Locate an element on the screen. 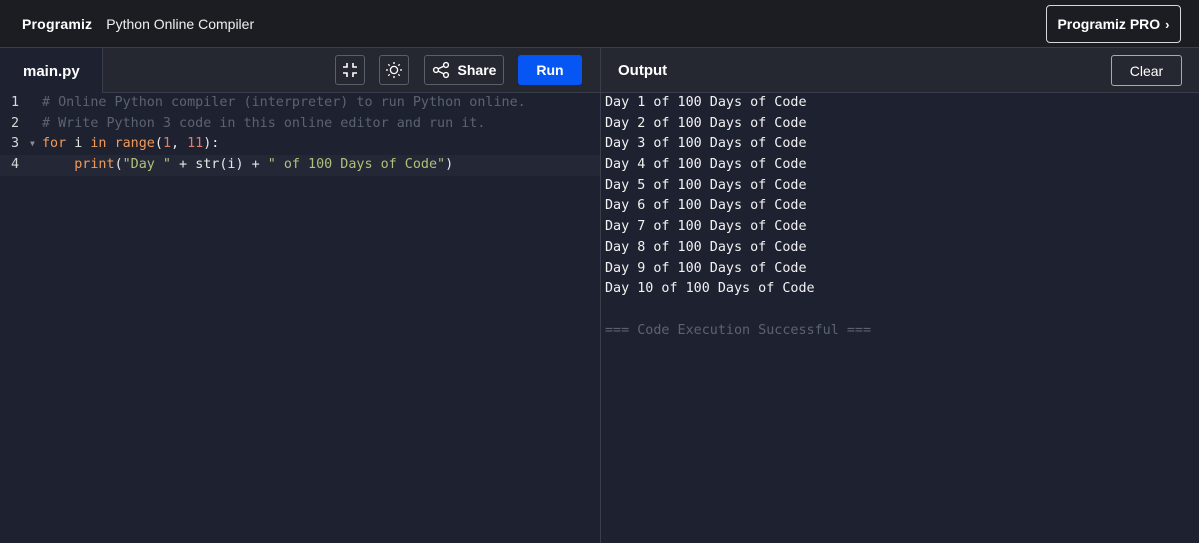  collapse-button is located at coordinates (350, 70).